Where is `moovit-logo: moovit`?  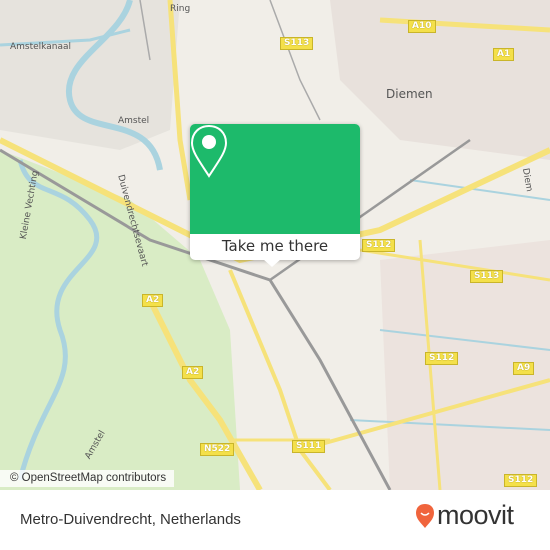
moovit-logo: moovit is located at coordinates (464, 515).